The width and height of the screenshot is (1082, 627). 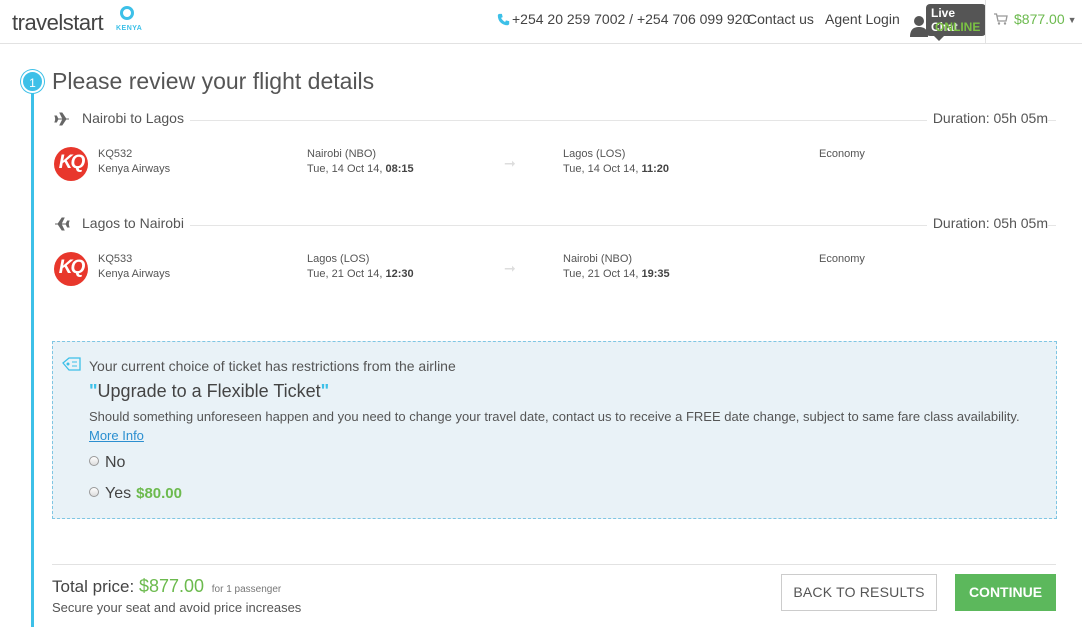 I want to click on total-label: Total price:, so click(x=93, y=586).